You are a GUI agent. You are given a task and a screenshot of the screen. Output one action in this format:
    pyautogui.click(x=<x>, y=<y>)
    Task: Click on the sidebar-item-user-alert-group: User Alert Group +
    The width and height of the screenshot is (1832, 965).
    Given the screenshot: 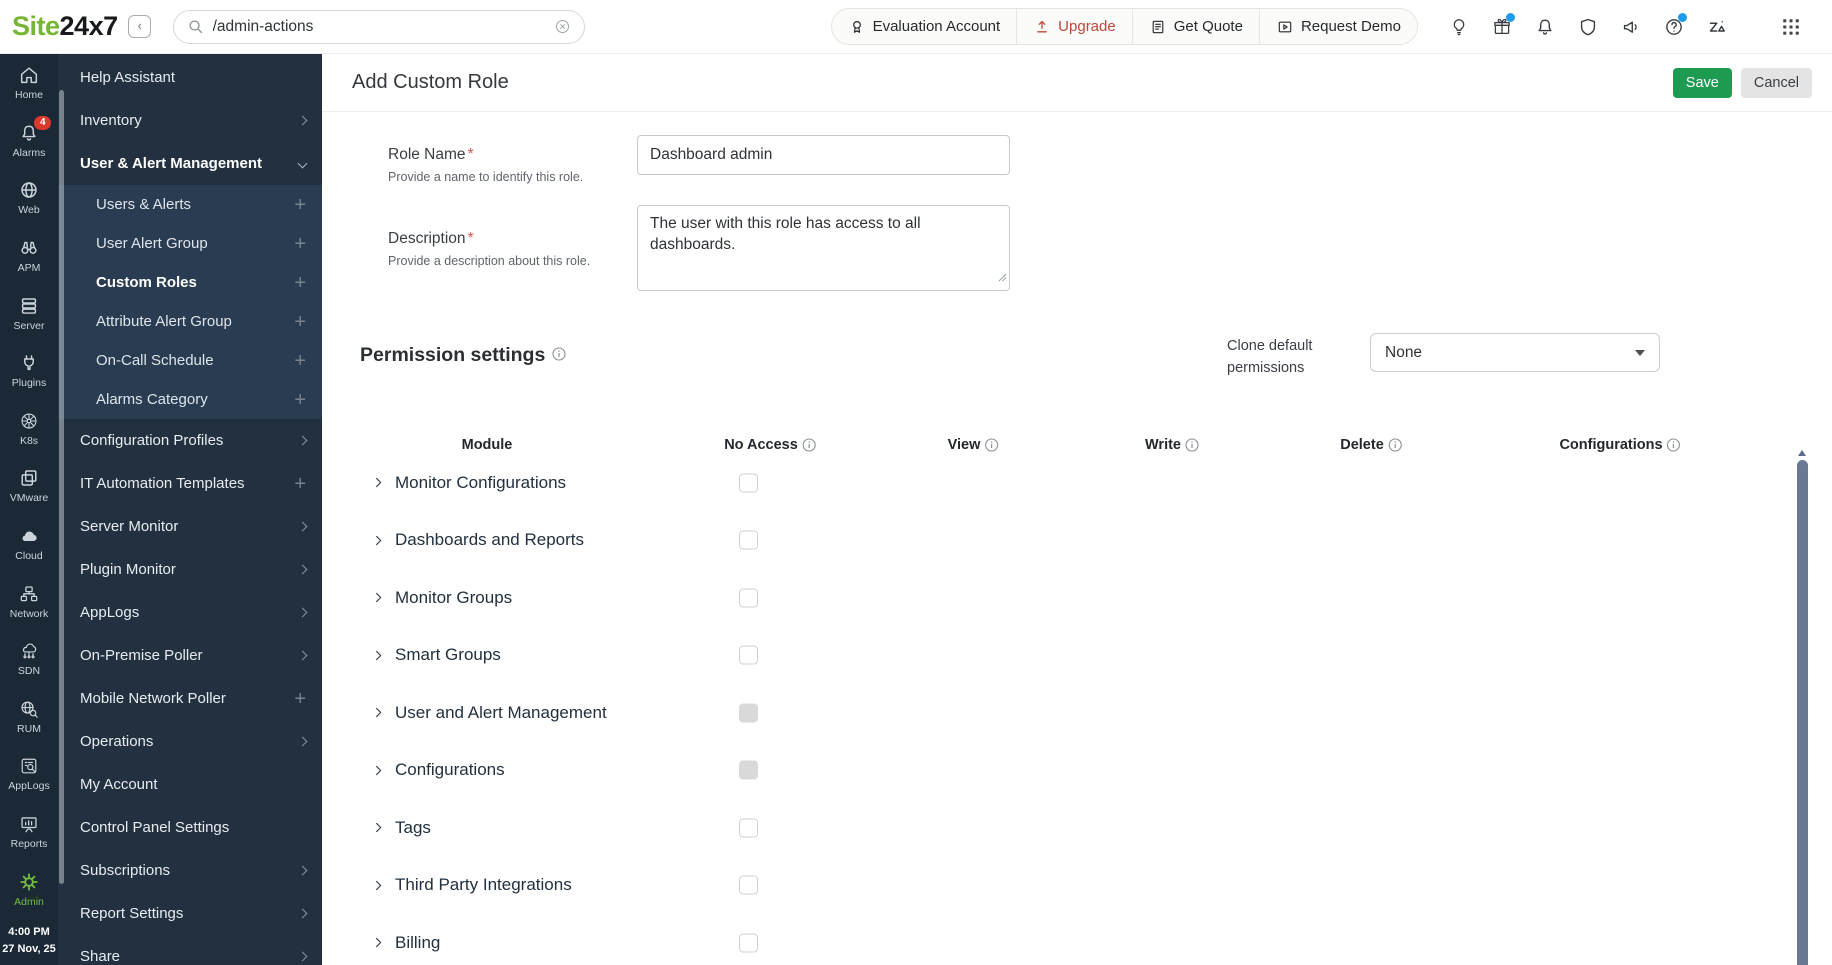 What is the action you would take?
    pyautogui.click(x=190, y=243)
    